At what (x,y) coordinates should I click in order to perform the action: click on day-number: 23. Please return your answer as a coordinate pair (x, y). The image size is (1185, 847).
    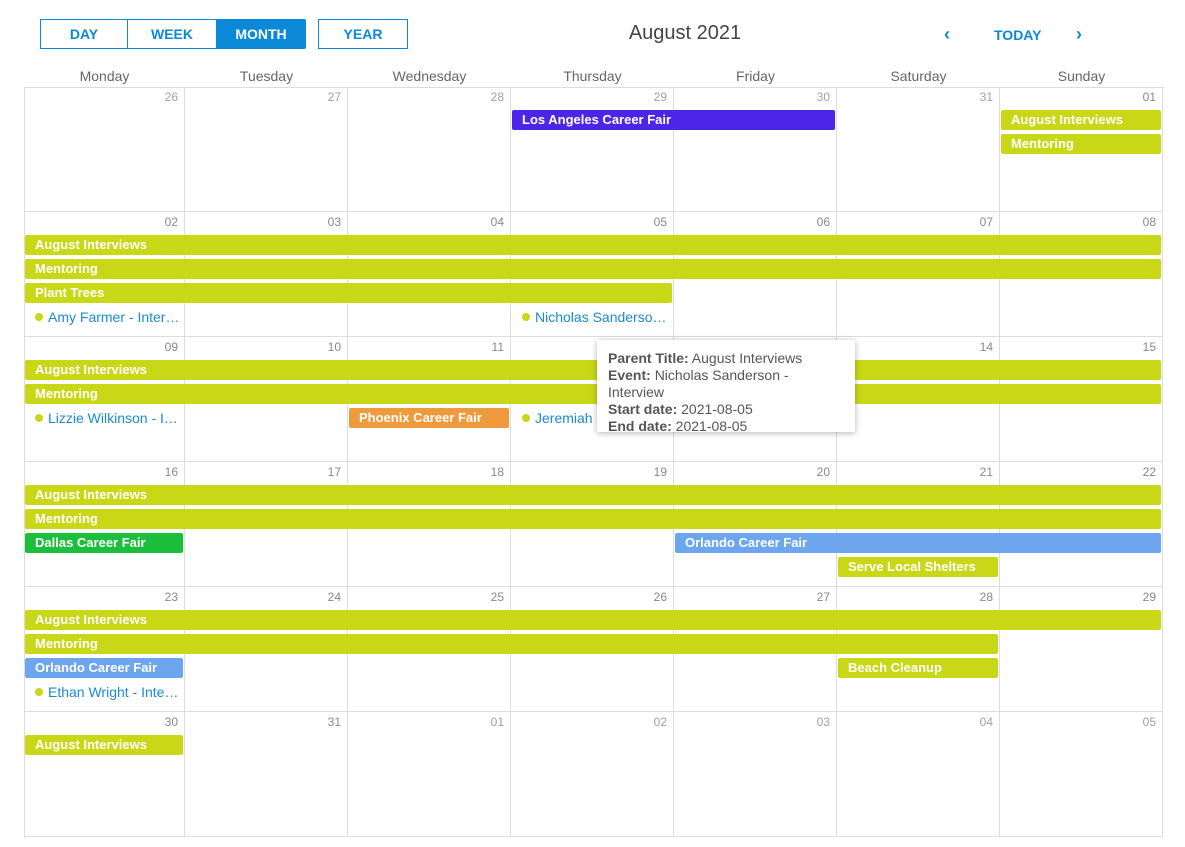
    Looking at the image, I should click on (171, 597).